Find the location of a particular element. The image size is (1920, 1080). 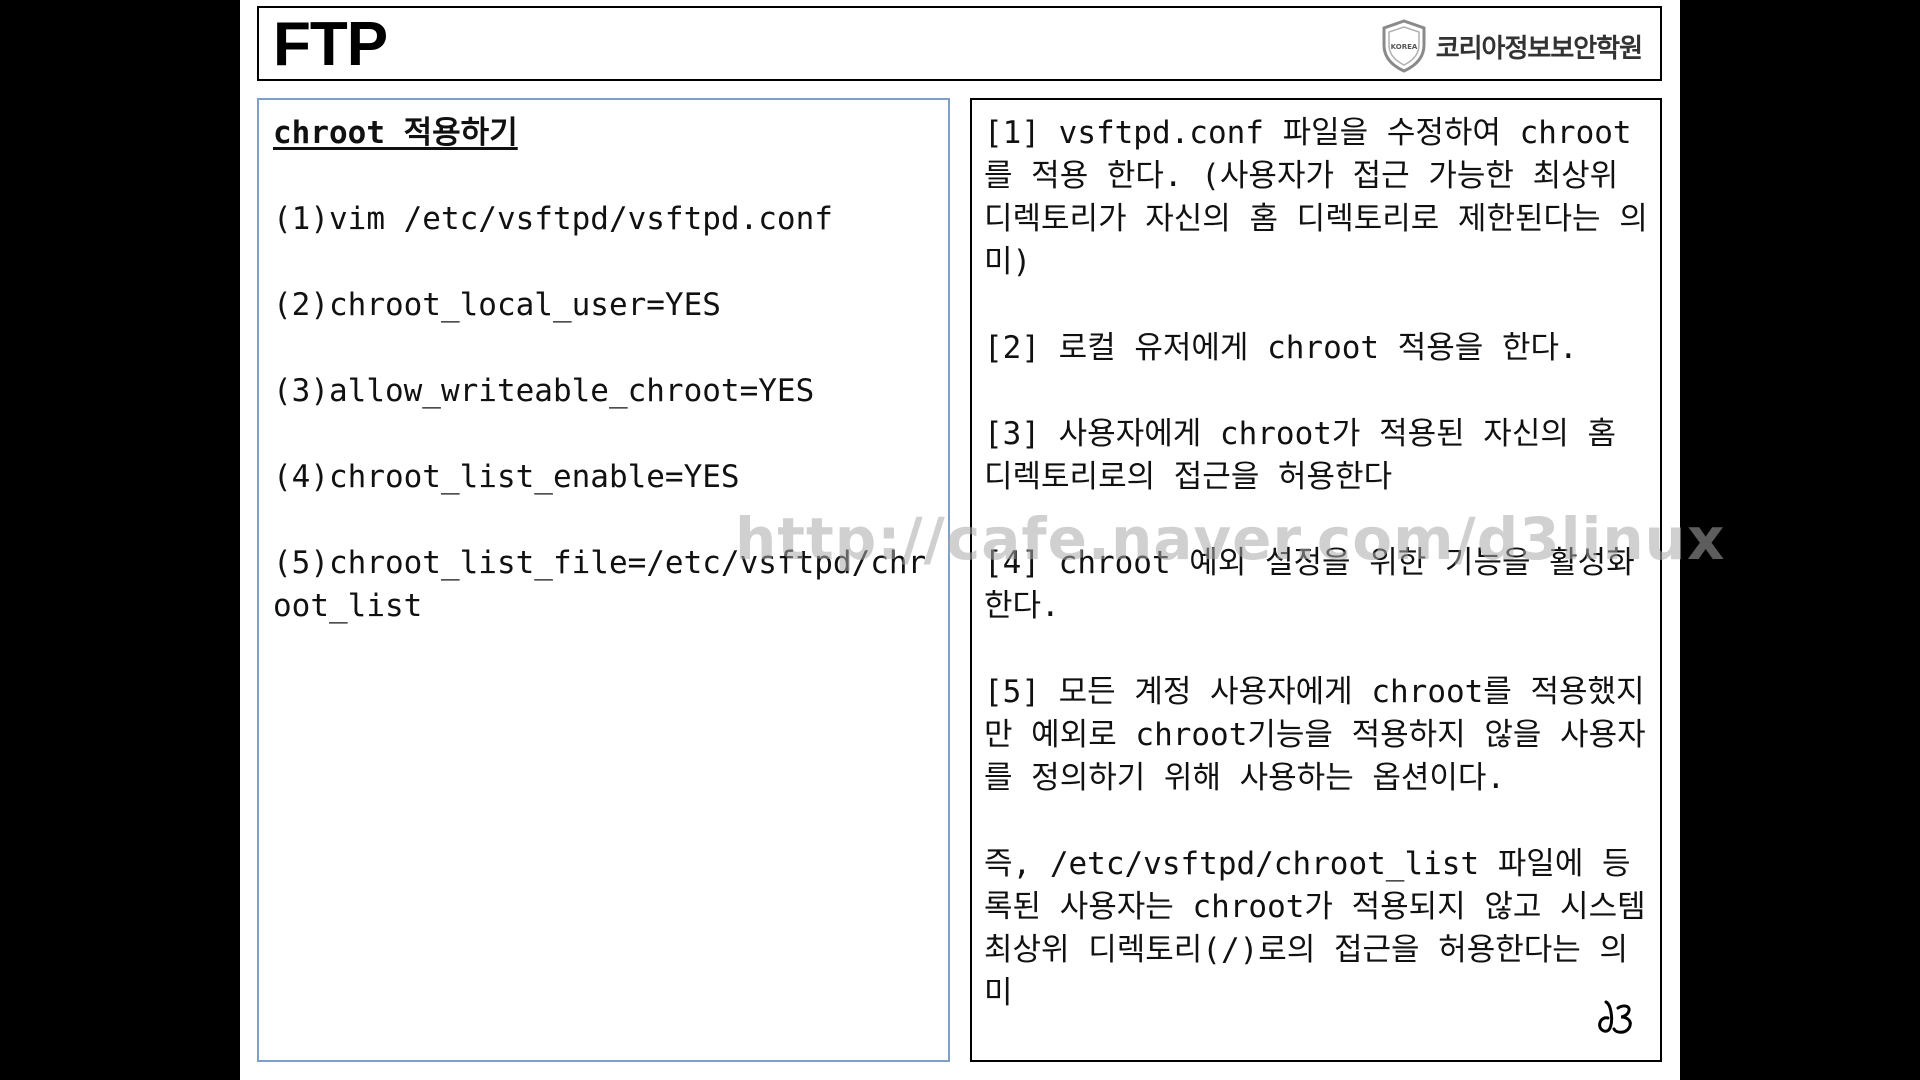

section-heading: chroot 적용하기 is located at coordinates (395, 133).